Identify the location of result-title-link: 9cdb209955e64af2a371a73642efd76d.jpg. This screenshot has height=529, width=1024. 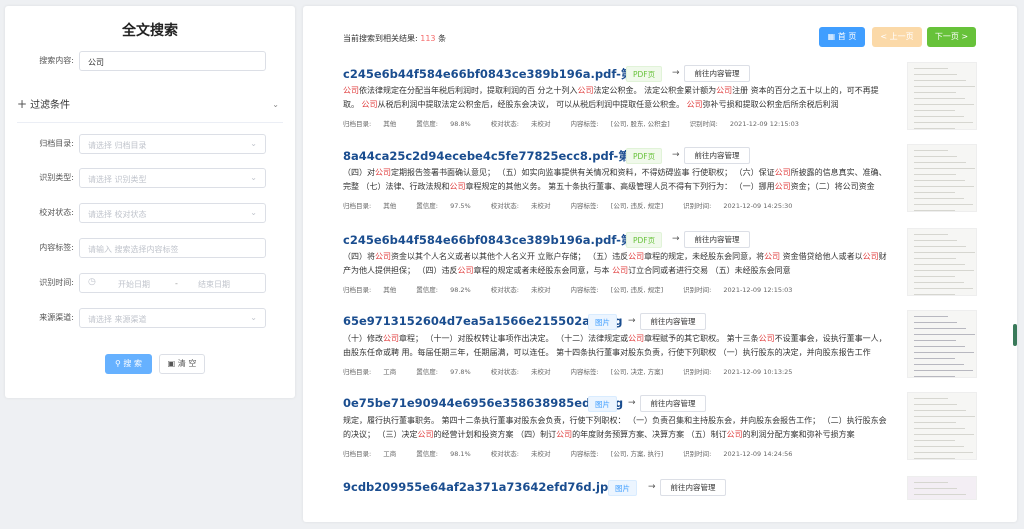
(479, 487).